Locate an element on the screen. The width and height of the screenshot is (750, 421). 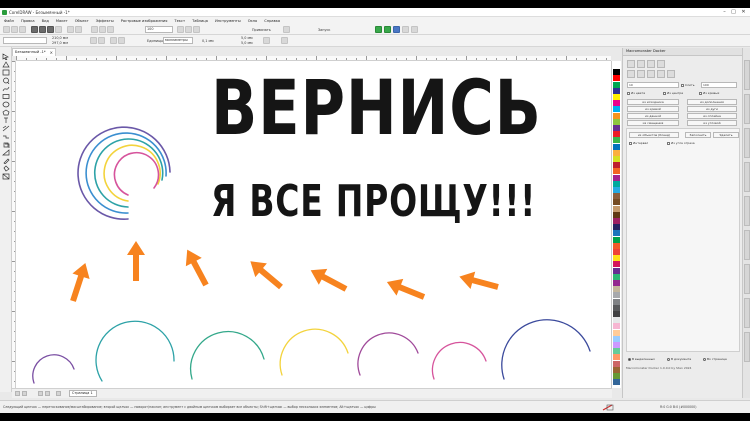
menu-table: Таблица is located at coordinates (200, 21).